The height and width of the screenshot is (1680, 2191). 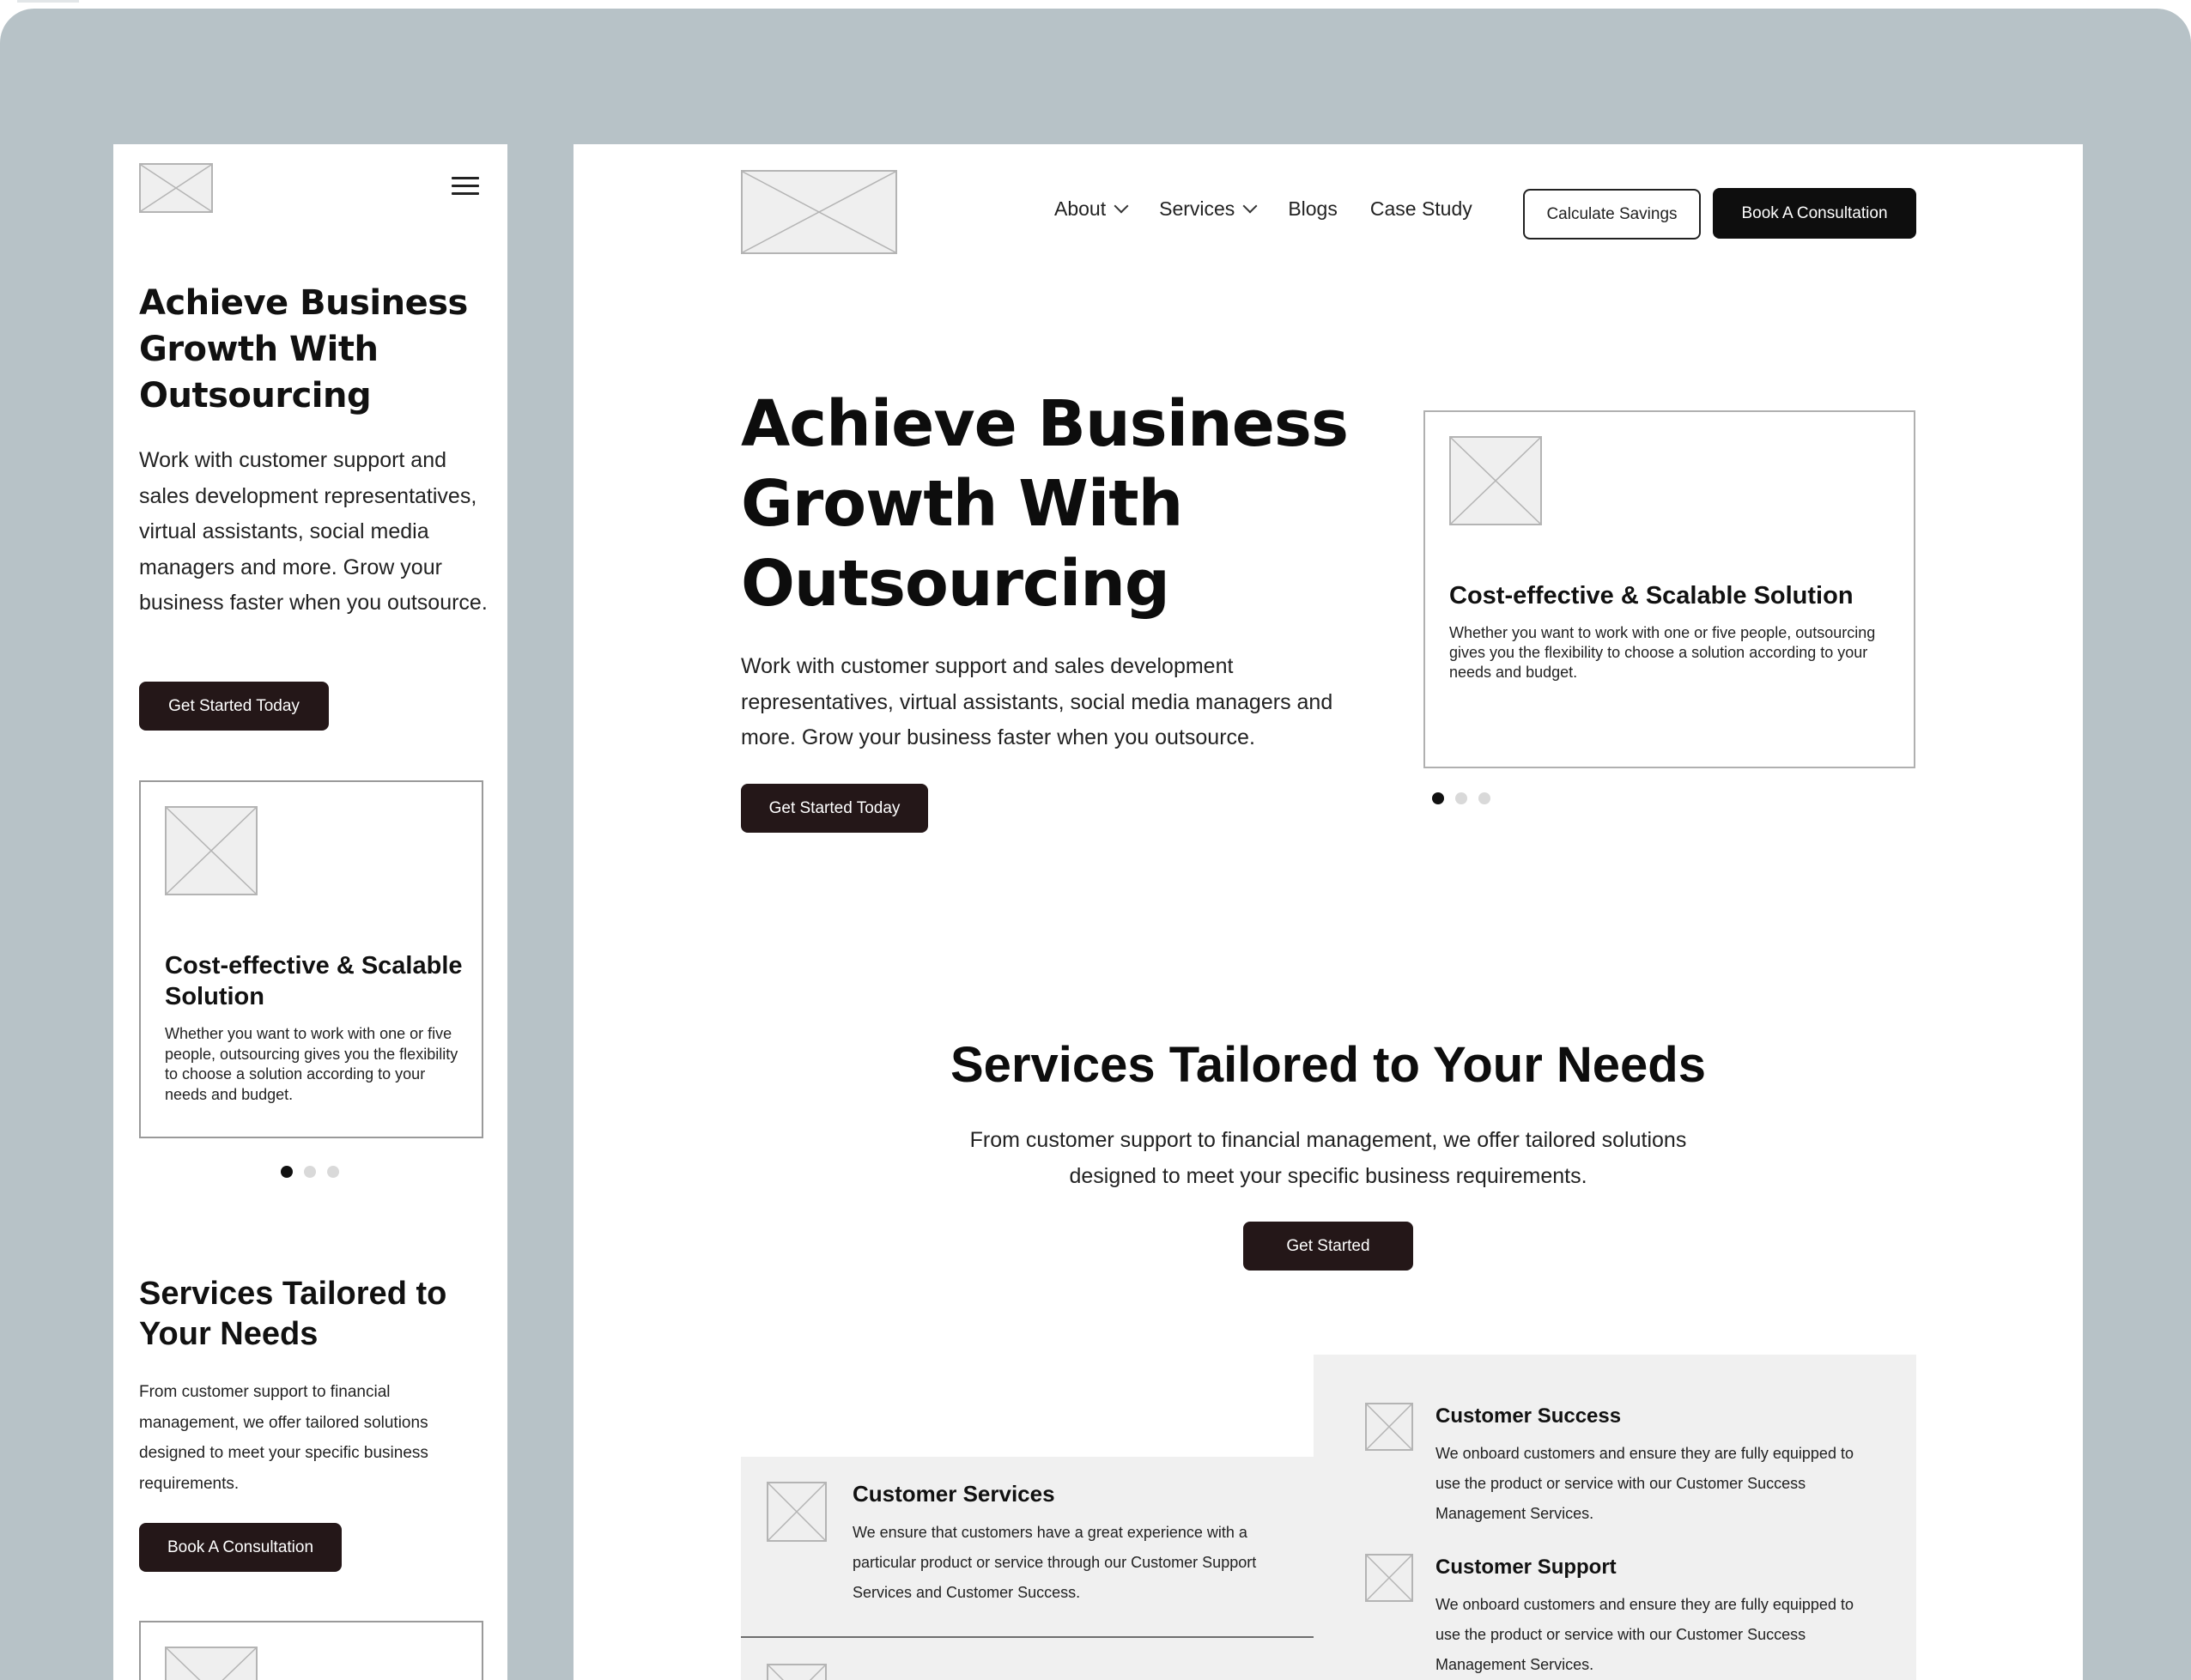 I want to click on services-divider, so click(x=1027, y=1637).